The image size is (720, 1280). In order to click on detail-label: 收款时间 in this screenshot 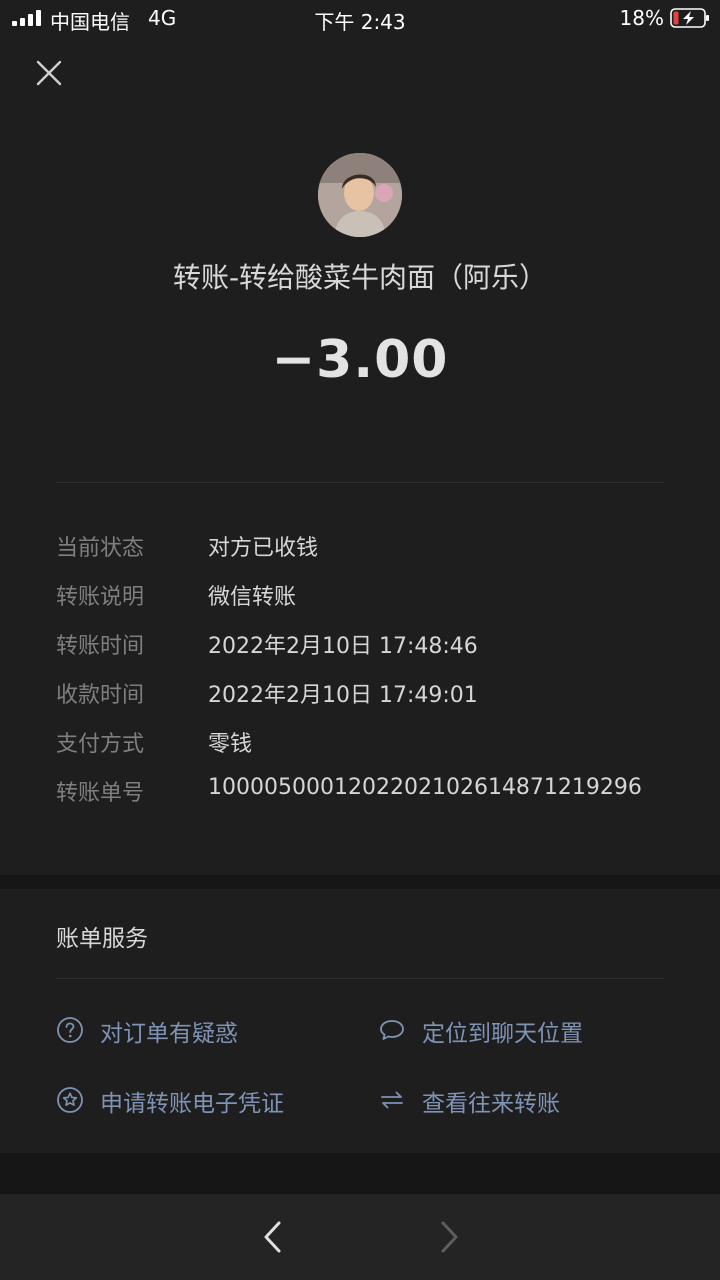, I will do `click(100, 695)`.